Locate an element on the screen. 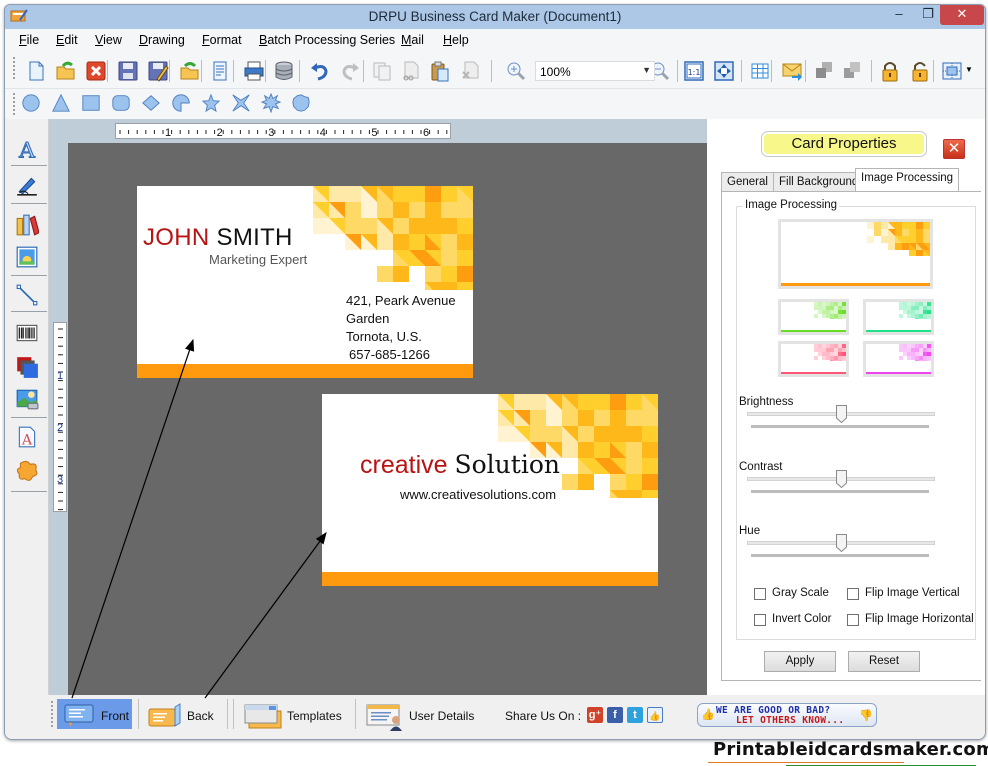 Image resolution: width=988 pixels, height=766 pixels. four-point-star-icon is located at coordinates (242, 104).